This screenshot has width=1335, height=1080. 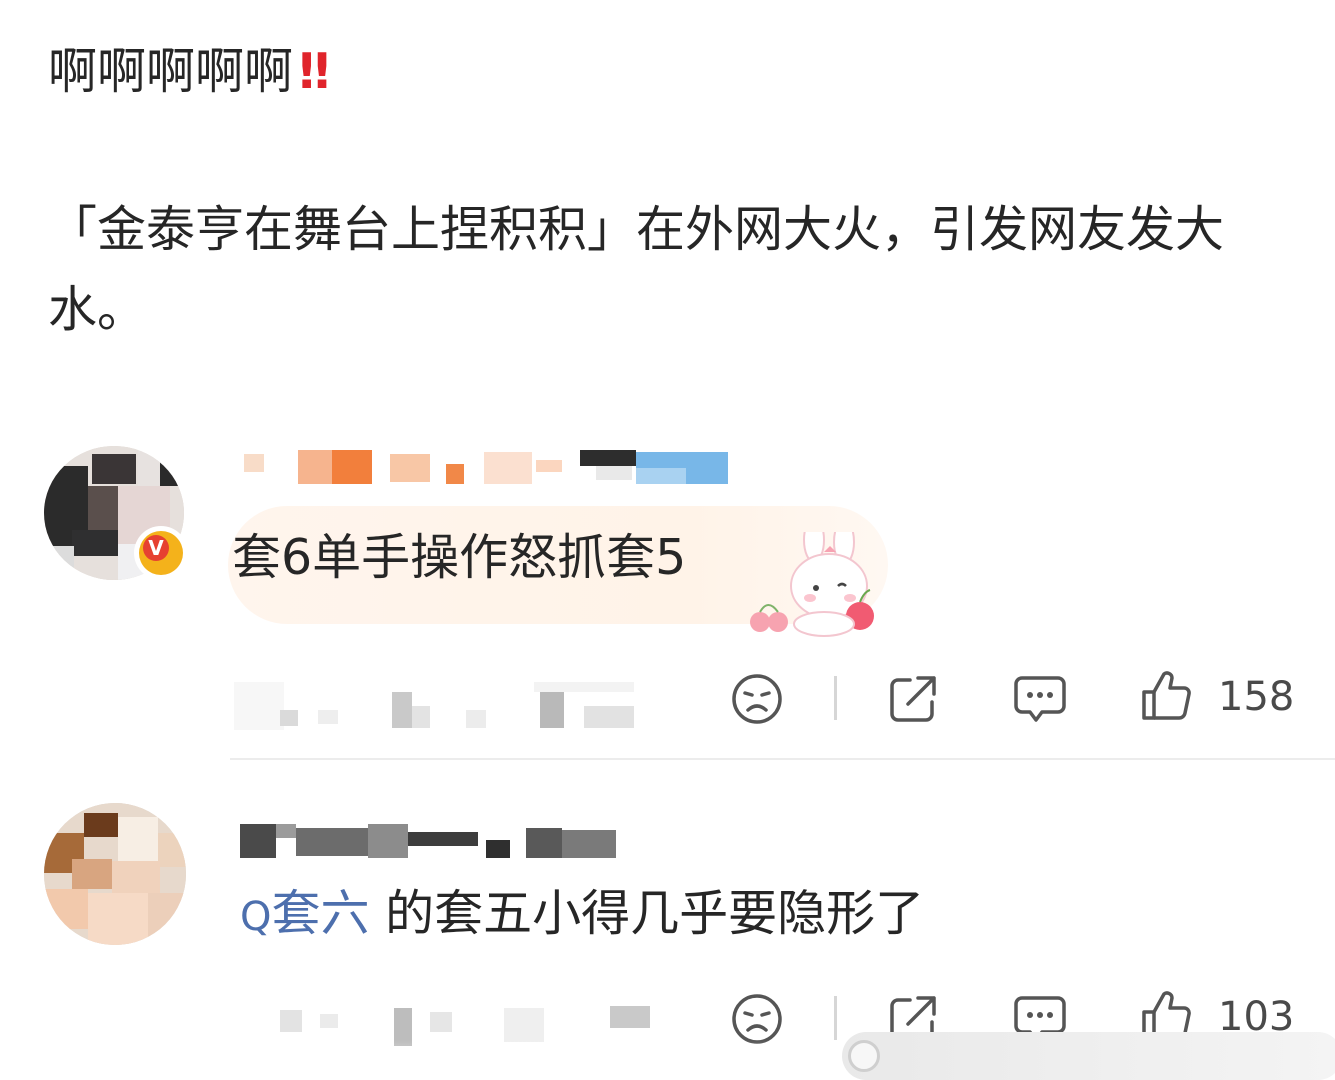 I want to click on comment-text: 套6单手操作怒抓套5, so click(x=459, y=557).